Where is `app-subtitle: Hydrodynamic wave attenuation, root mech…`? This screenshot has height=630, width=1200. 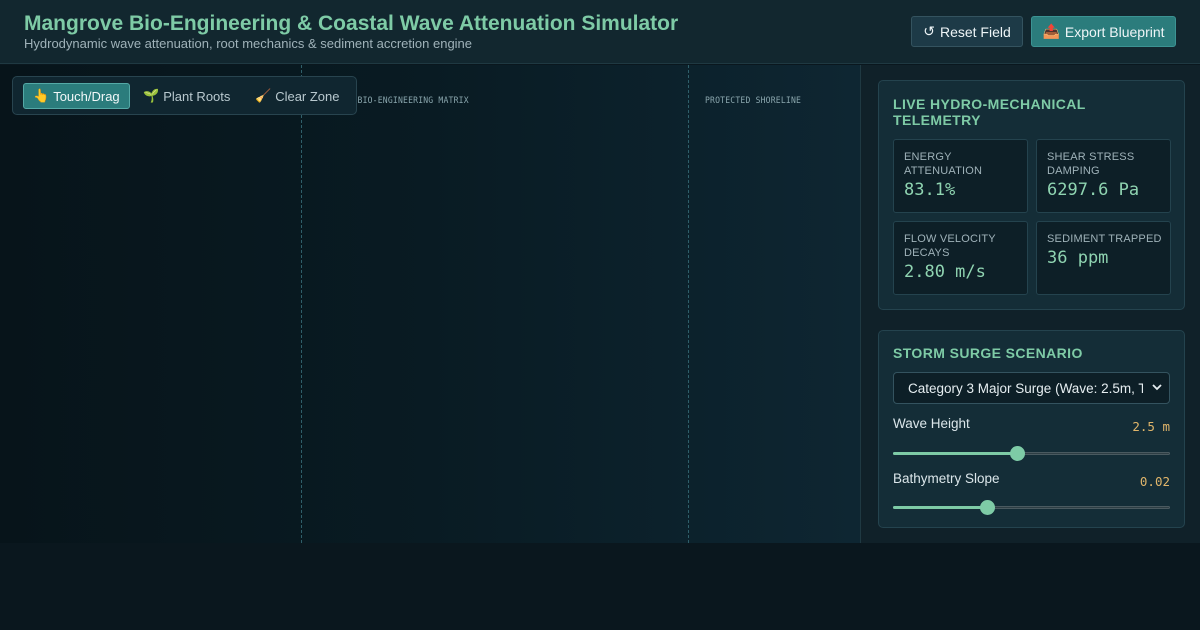
app-subtitle: Hydrodynamic wave attenuation, root mech… is located at coordinates (248, 43).